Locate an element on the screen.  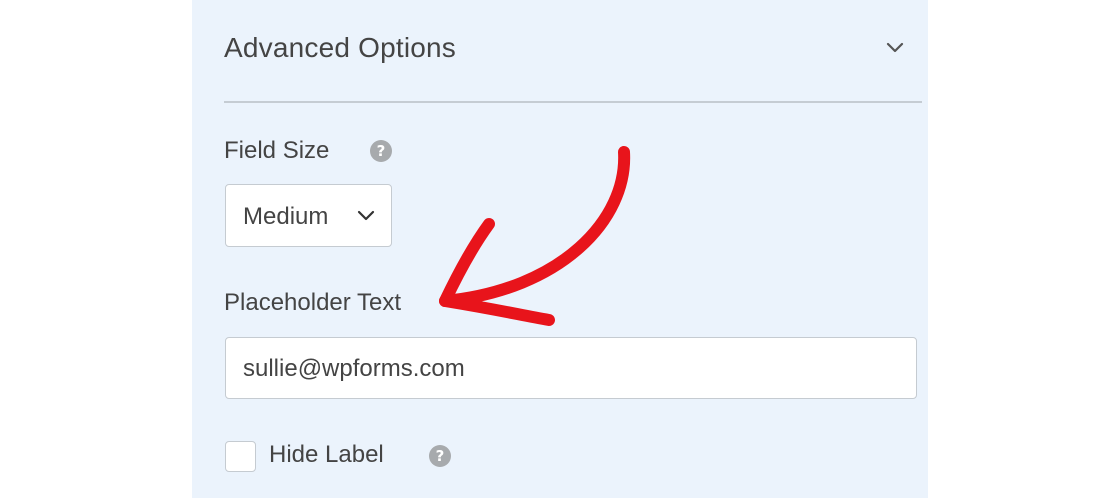
placeholder-text-label: Placeholder Text is located at coordinates (312, 302).